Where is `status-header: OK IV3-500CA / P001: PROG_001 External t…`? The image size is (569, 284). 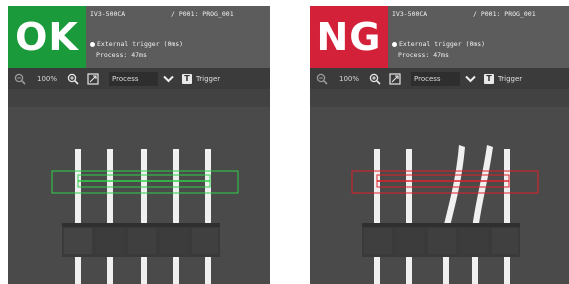
status-header: OK IV3-500CA / P001: PROG_001 External t… is located at coordinates (139, 37).